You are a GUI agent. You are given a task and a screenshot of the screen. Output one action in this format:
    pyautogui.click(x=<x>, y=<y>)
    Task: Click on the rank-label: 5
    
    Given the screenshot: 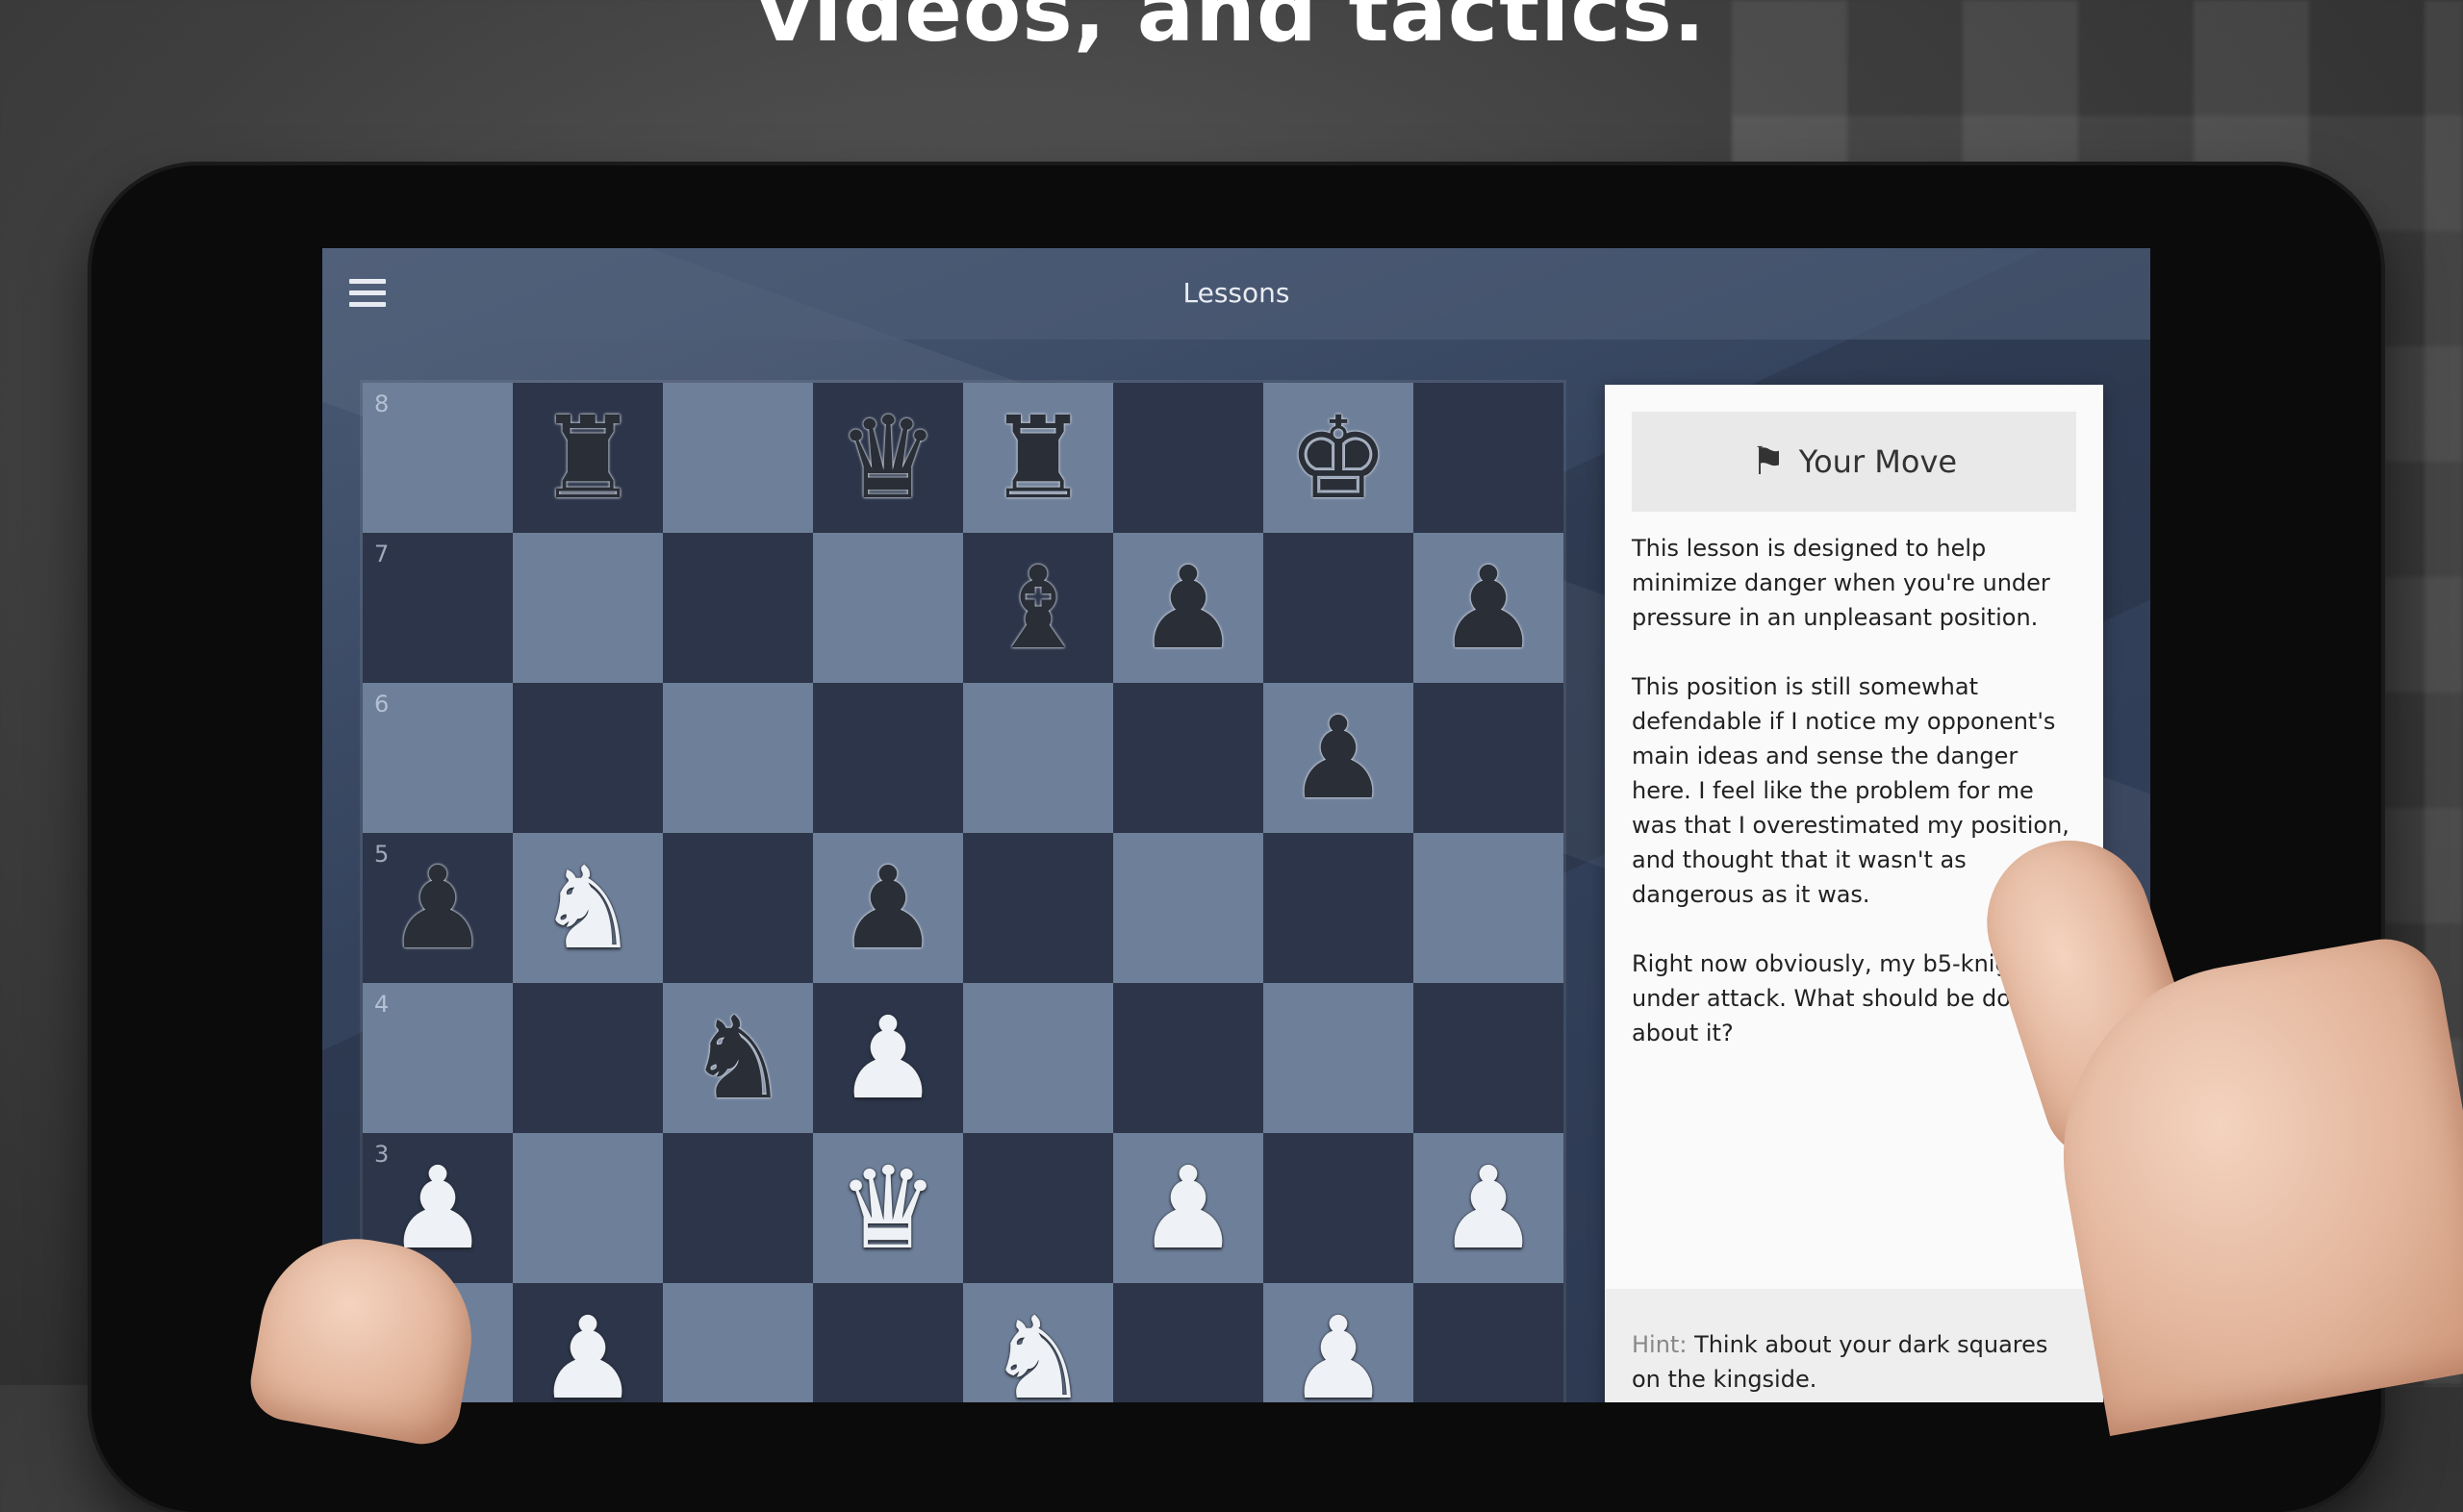 What is the action you would take?
    pyautogui.click(x=382, y=855)
    